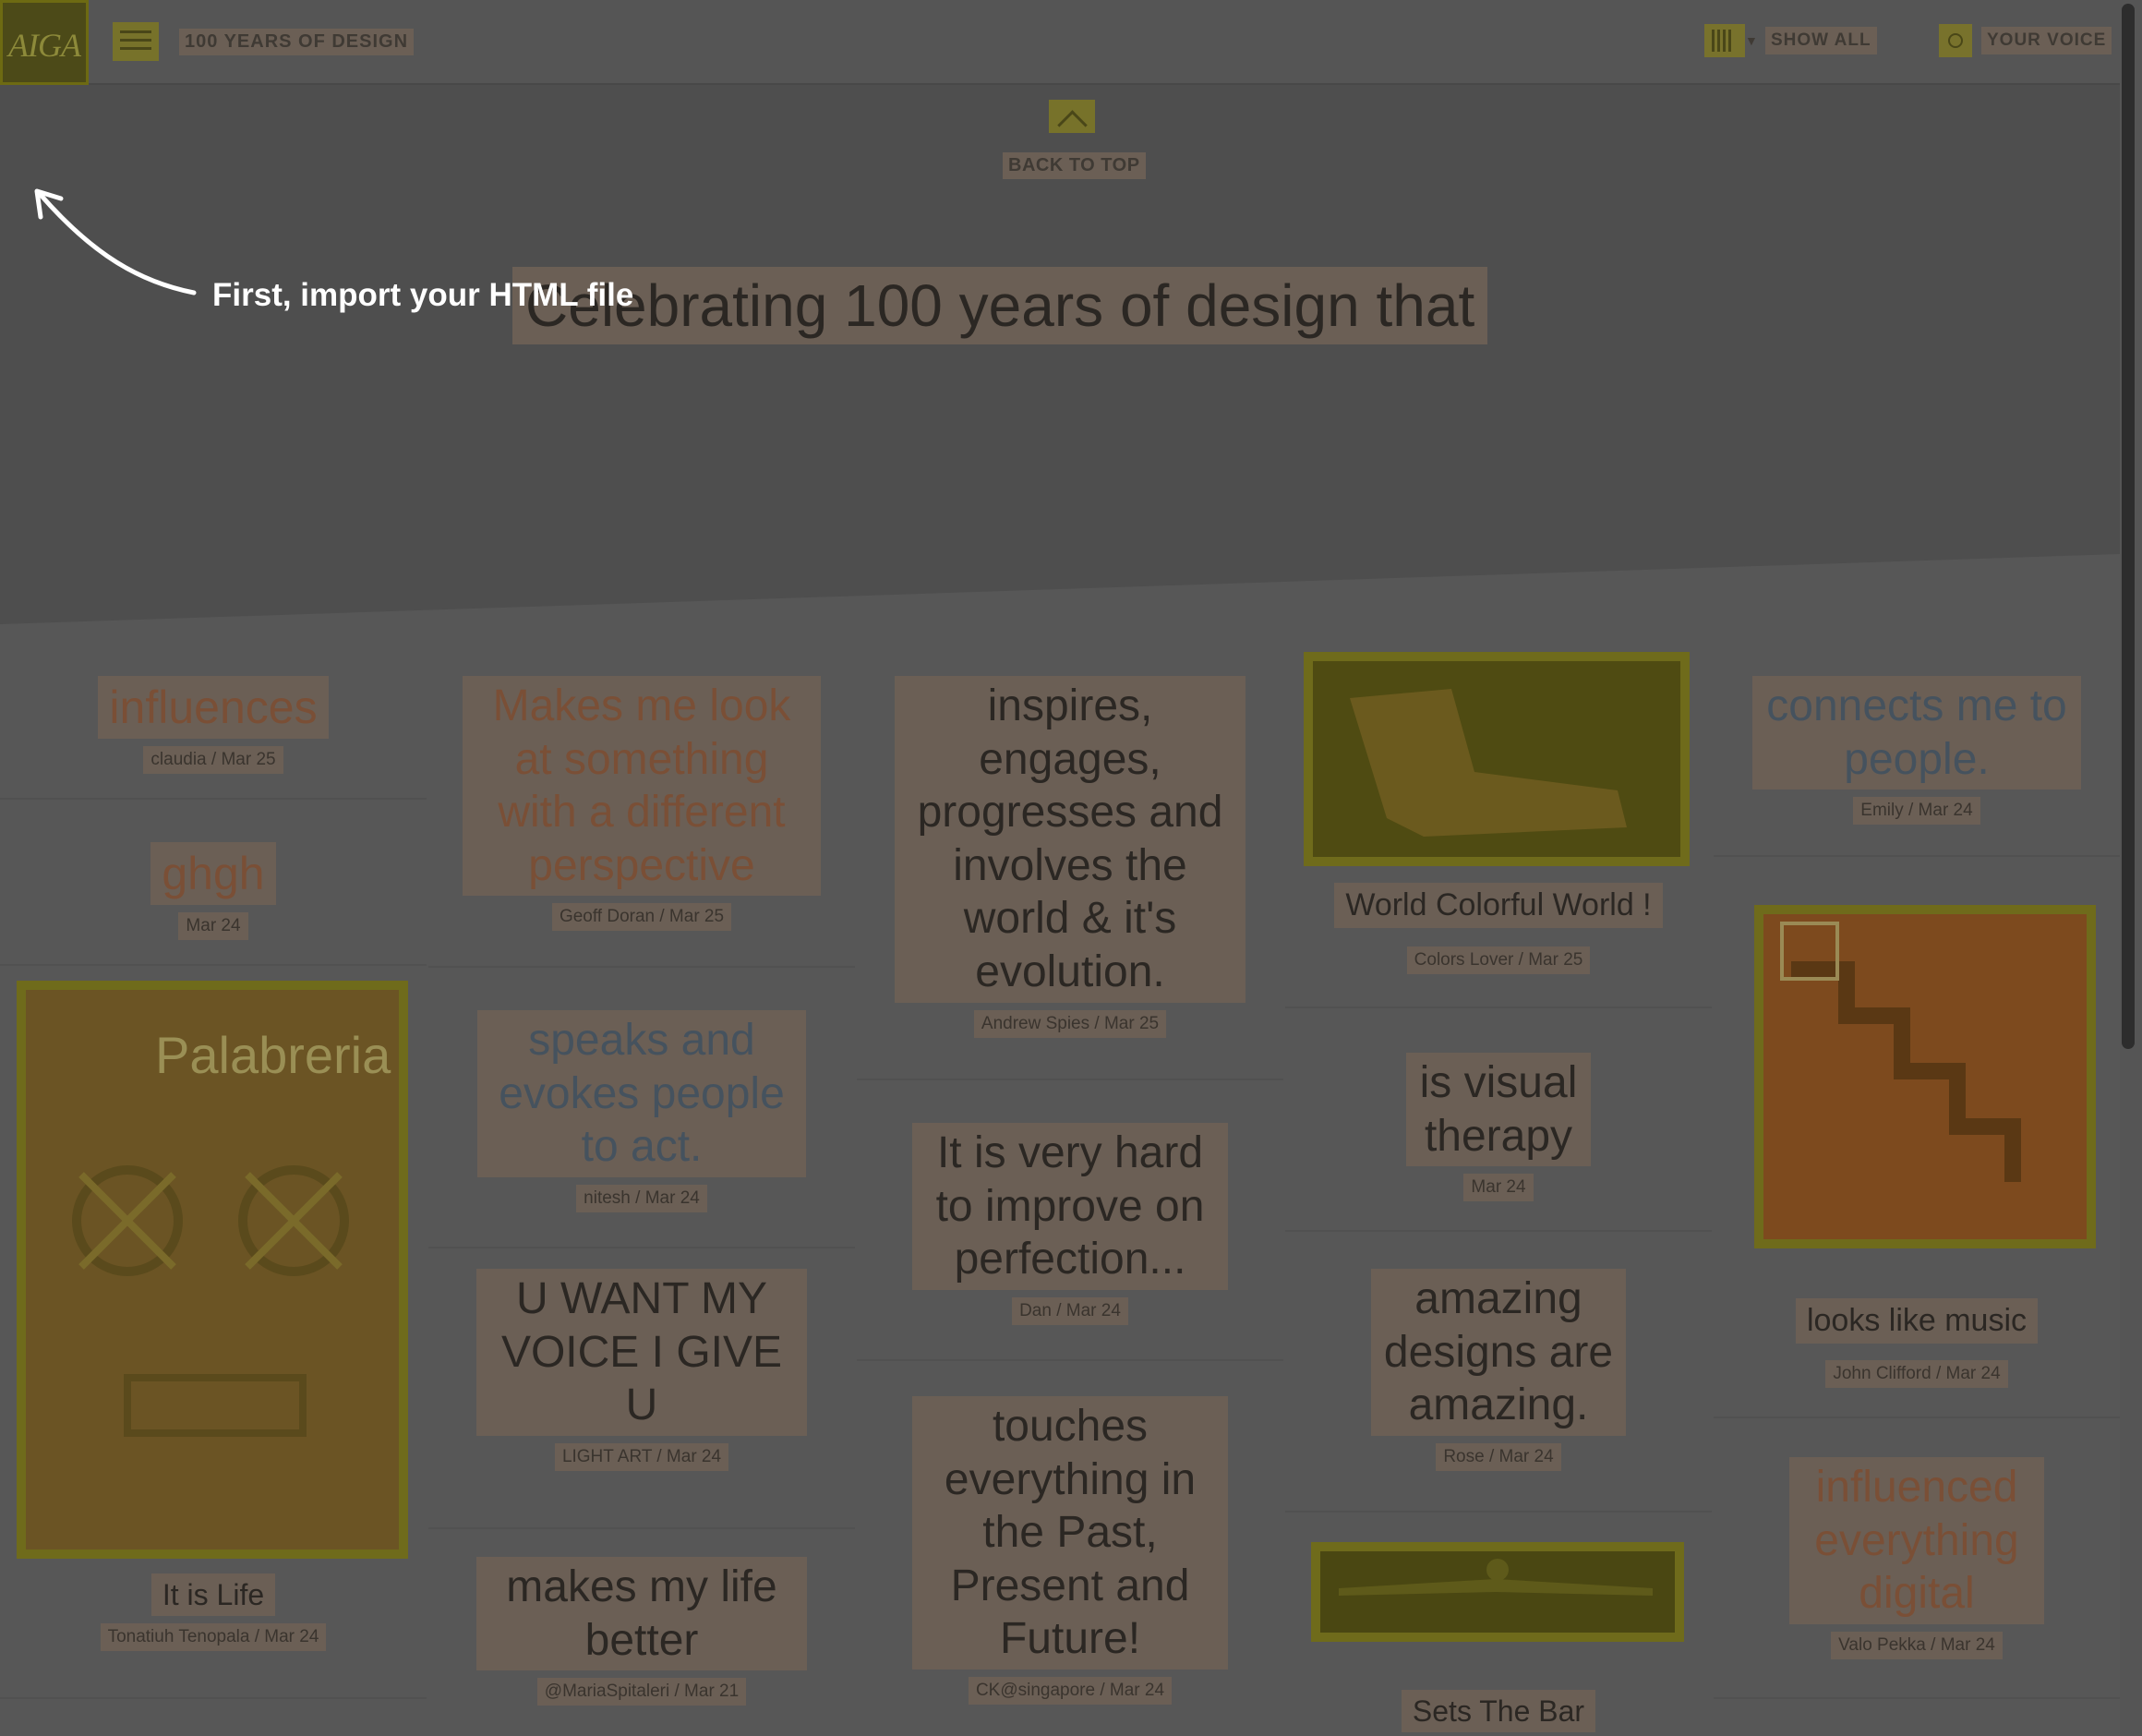  What do you see at coordinates (115, 242) in the screenshot?
I see `tooltip-arrow-icon` at bounding box center [115, 242].